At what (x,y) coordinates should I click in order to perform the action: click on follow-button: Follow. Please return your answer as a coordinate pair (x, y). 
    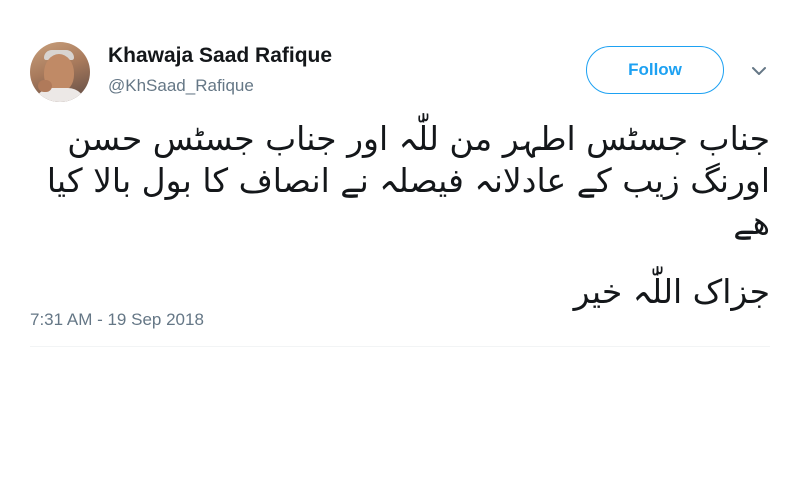
    Looking at the image, I should click on (655, 70).